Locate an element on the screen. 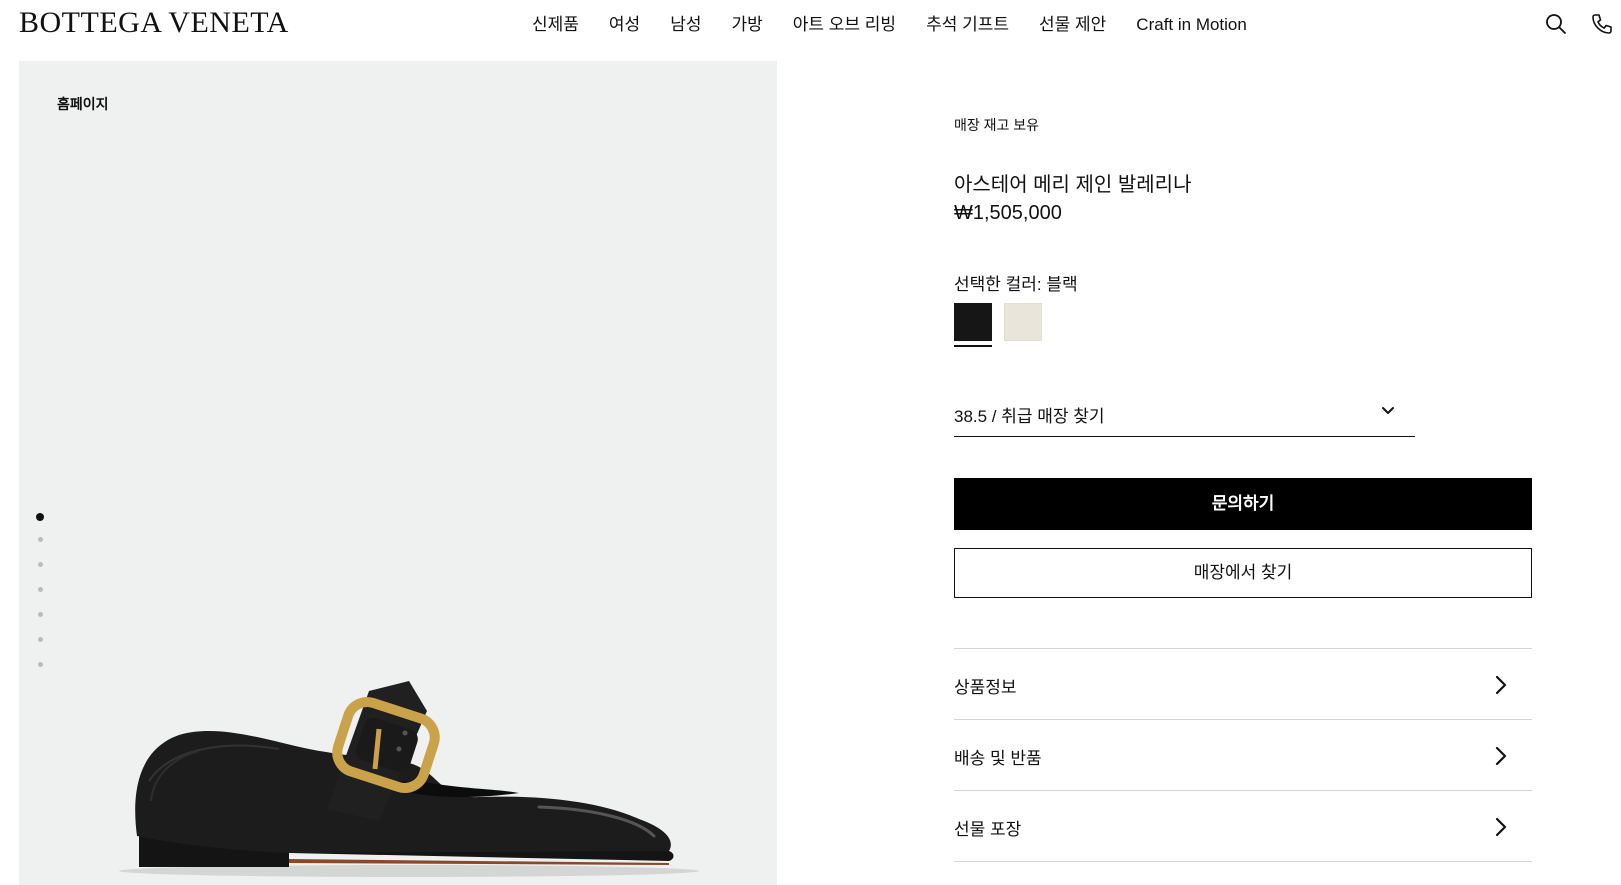  brand-logo: BOTTEGA VENETA is located at coordinates (154, 23).